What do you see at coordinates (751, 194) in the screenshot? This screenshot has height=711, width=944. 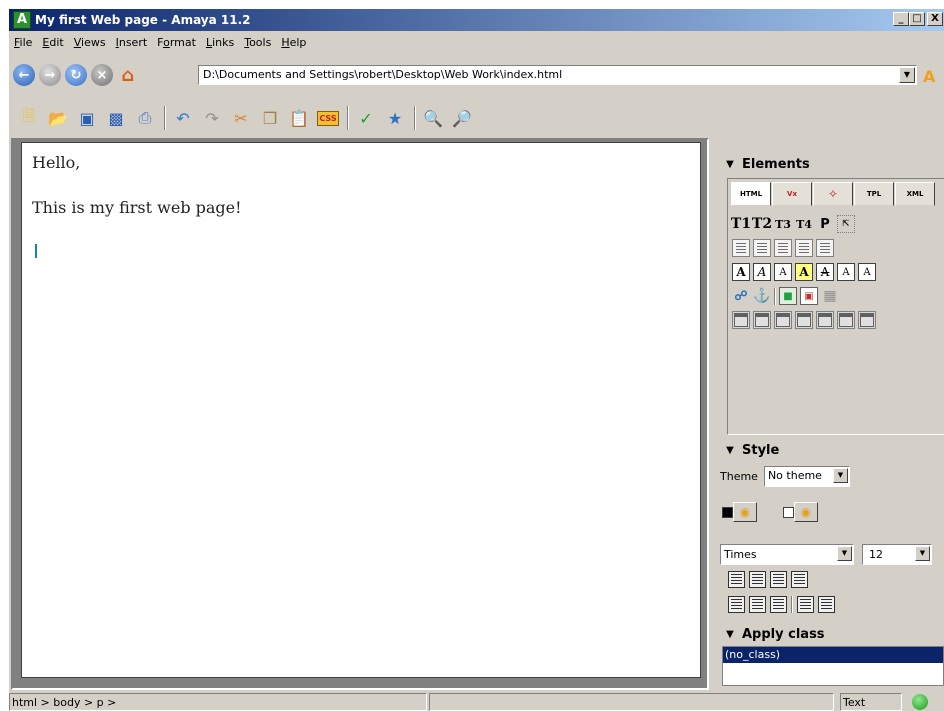 I see `tab-html: HTML` at bounding box center [751, 194].